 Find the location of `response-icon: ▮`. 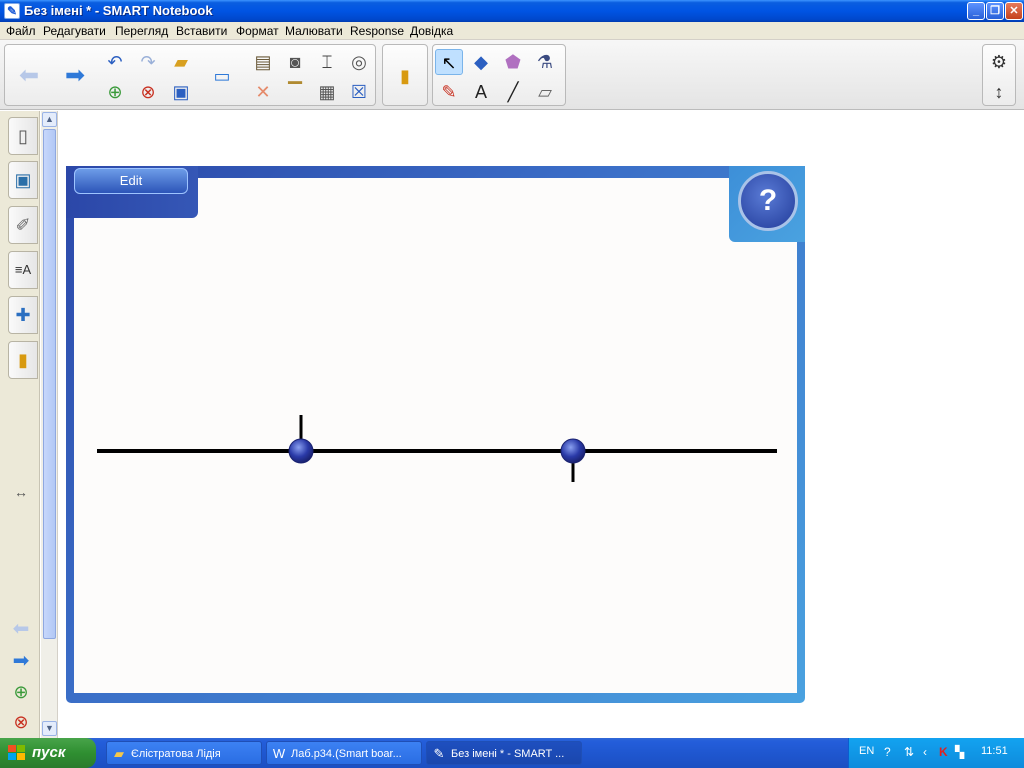

response-icon: ▮ is located at coordinates (405, 76).